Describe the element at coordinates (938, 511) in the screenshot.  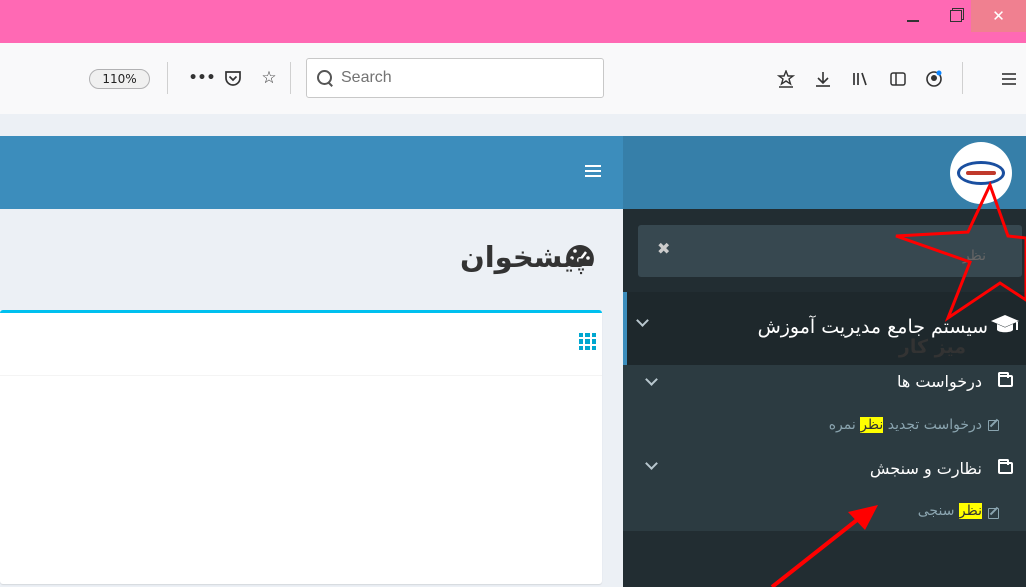
I see `leaf-text: سنجی` at that location.